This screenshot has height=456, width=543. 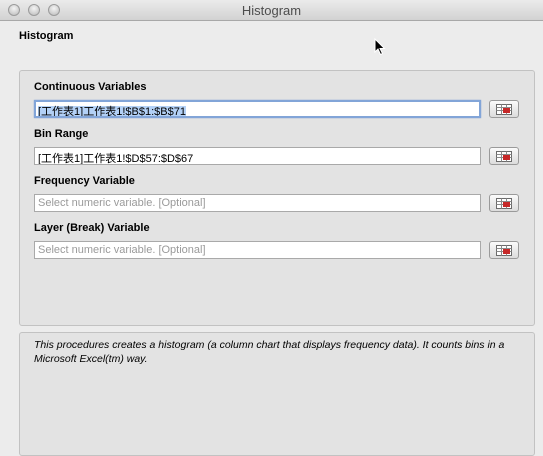 What do you see at coordinates (112, 112) in the screenshot?
I see `continuous-variables-value: [工作表1]工作表1!$B$1:$B$71` at bounding box center [112, 112].